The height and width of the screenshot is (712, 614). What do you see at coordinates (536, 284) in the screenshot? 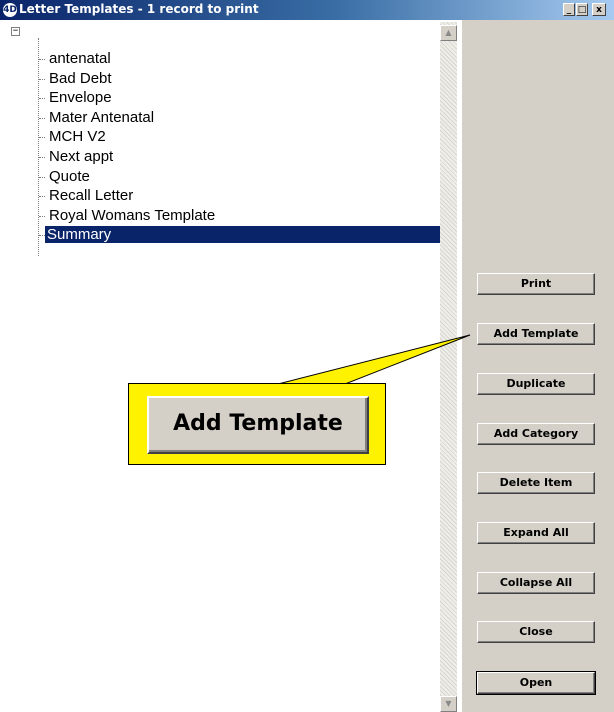
I see `print-button: Print` at bounding box center [536, 284].